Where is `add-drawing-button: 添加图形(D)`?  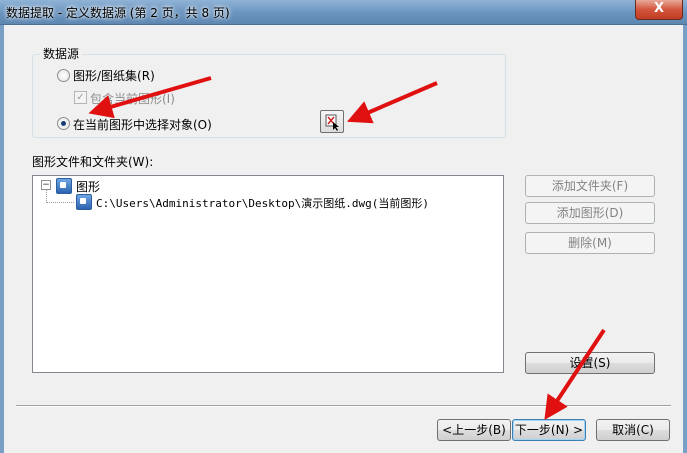
add-drawing-button: 添加图形(D) is located at coordinates (590, 213).